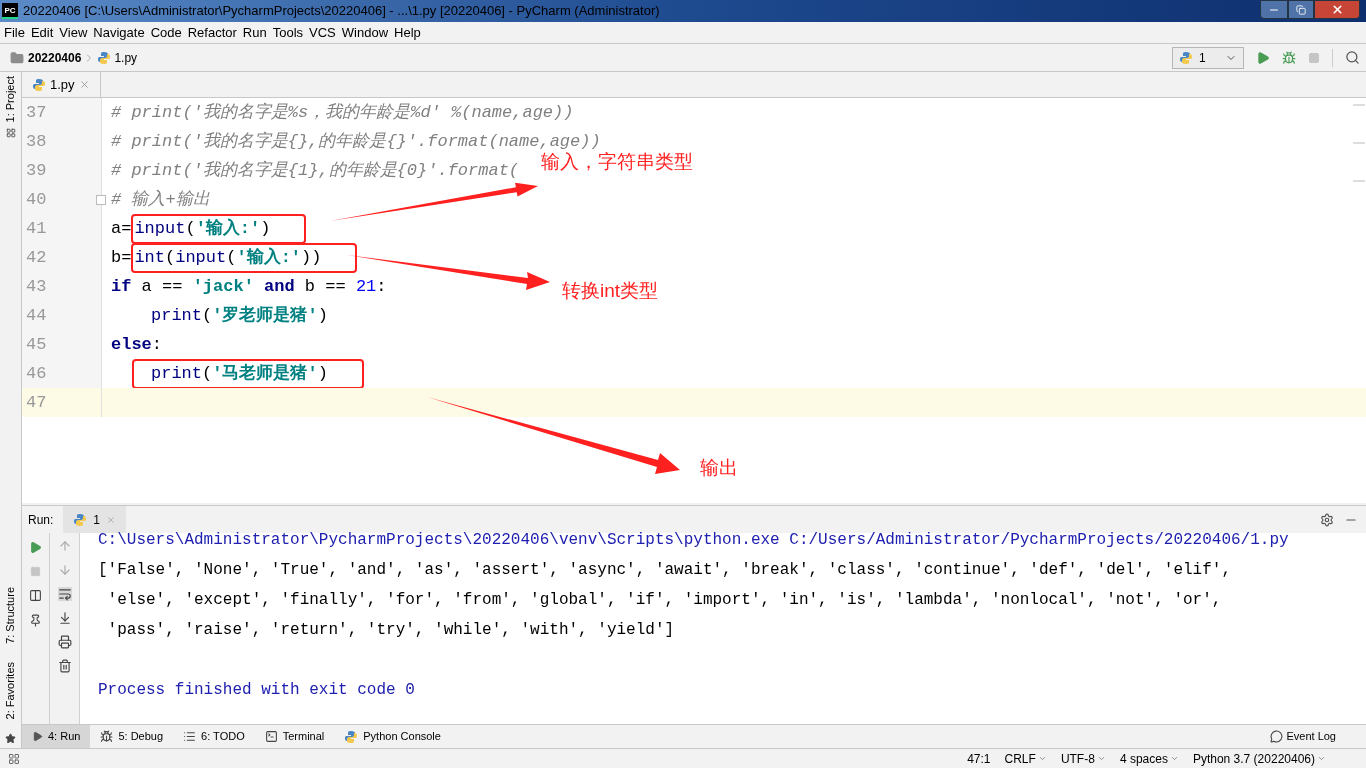 This screenshot has width=1366, height=768. Describe the element at coordinates (391, 630) in the screenshot. I see `console-line: 'pass', 'raise', 'return', 'try', 'while', 'with', 'yield']` at that location.